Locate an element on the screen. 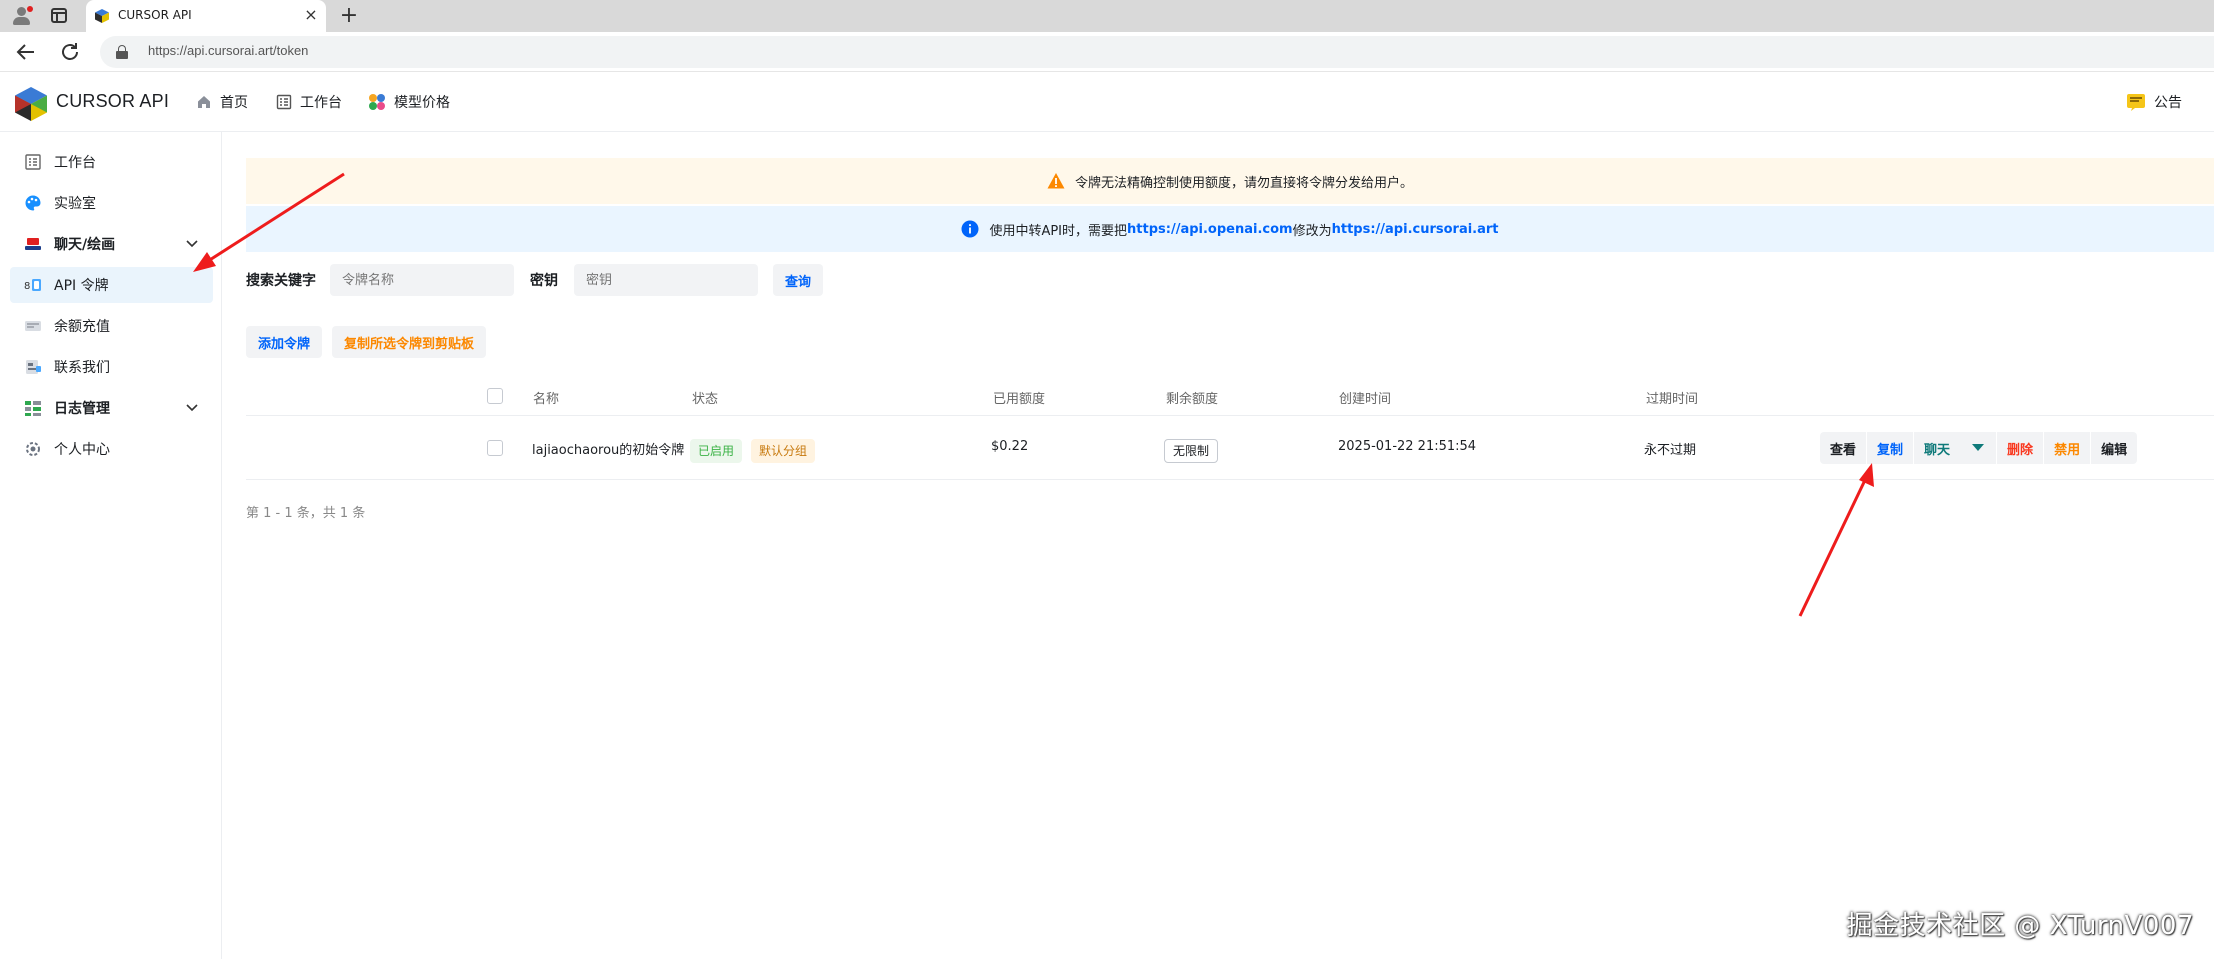 This screenshot has height=959, width=2214. token-icon: 8 is located at coordinates (33, 285).